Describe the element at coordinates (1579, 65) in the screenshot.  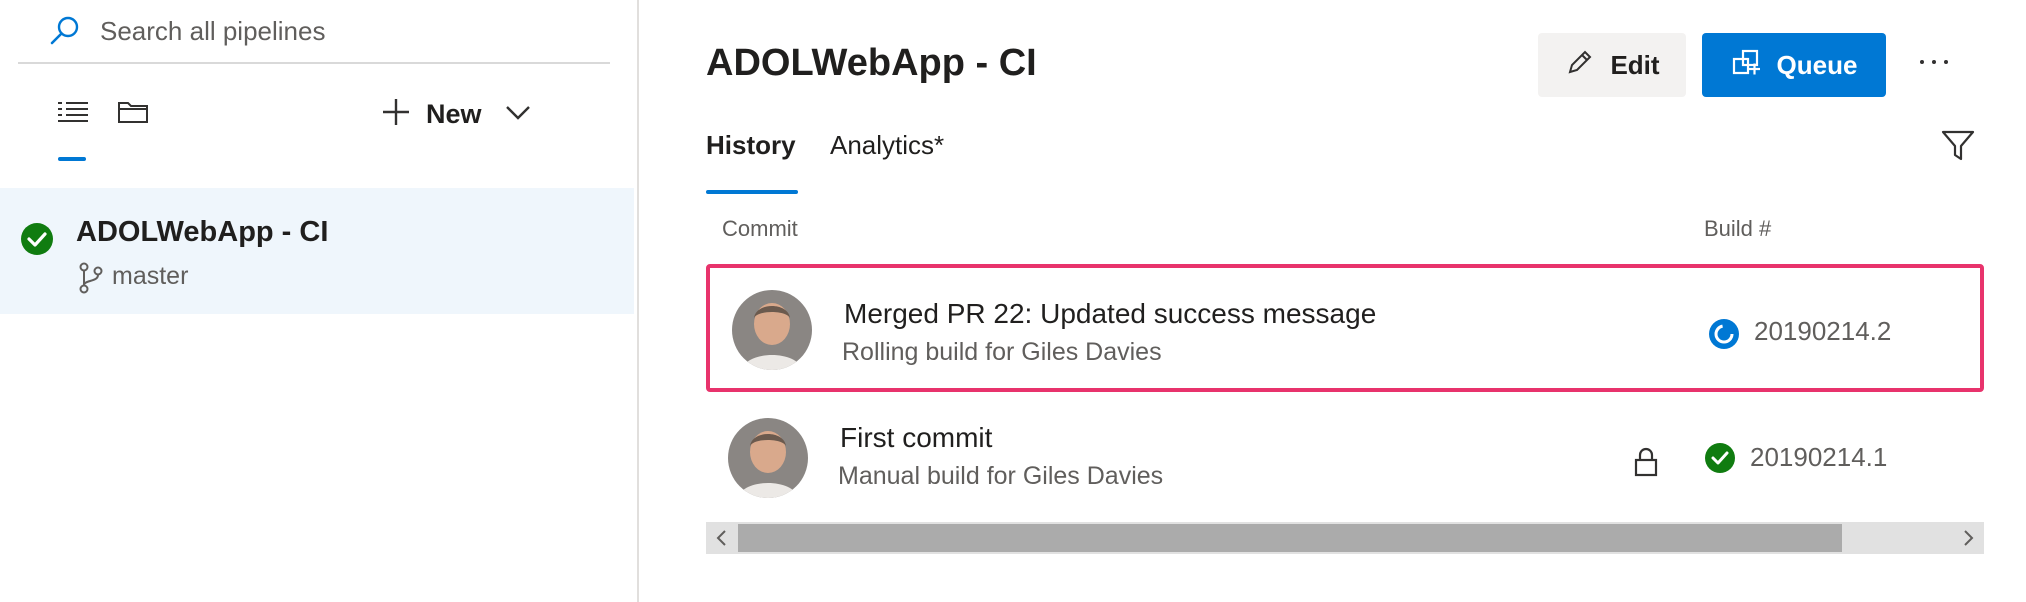
I see `pencil-icon` at that location.